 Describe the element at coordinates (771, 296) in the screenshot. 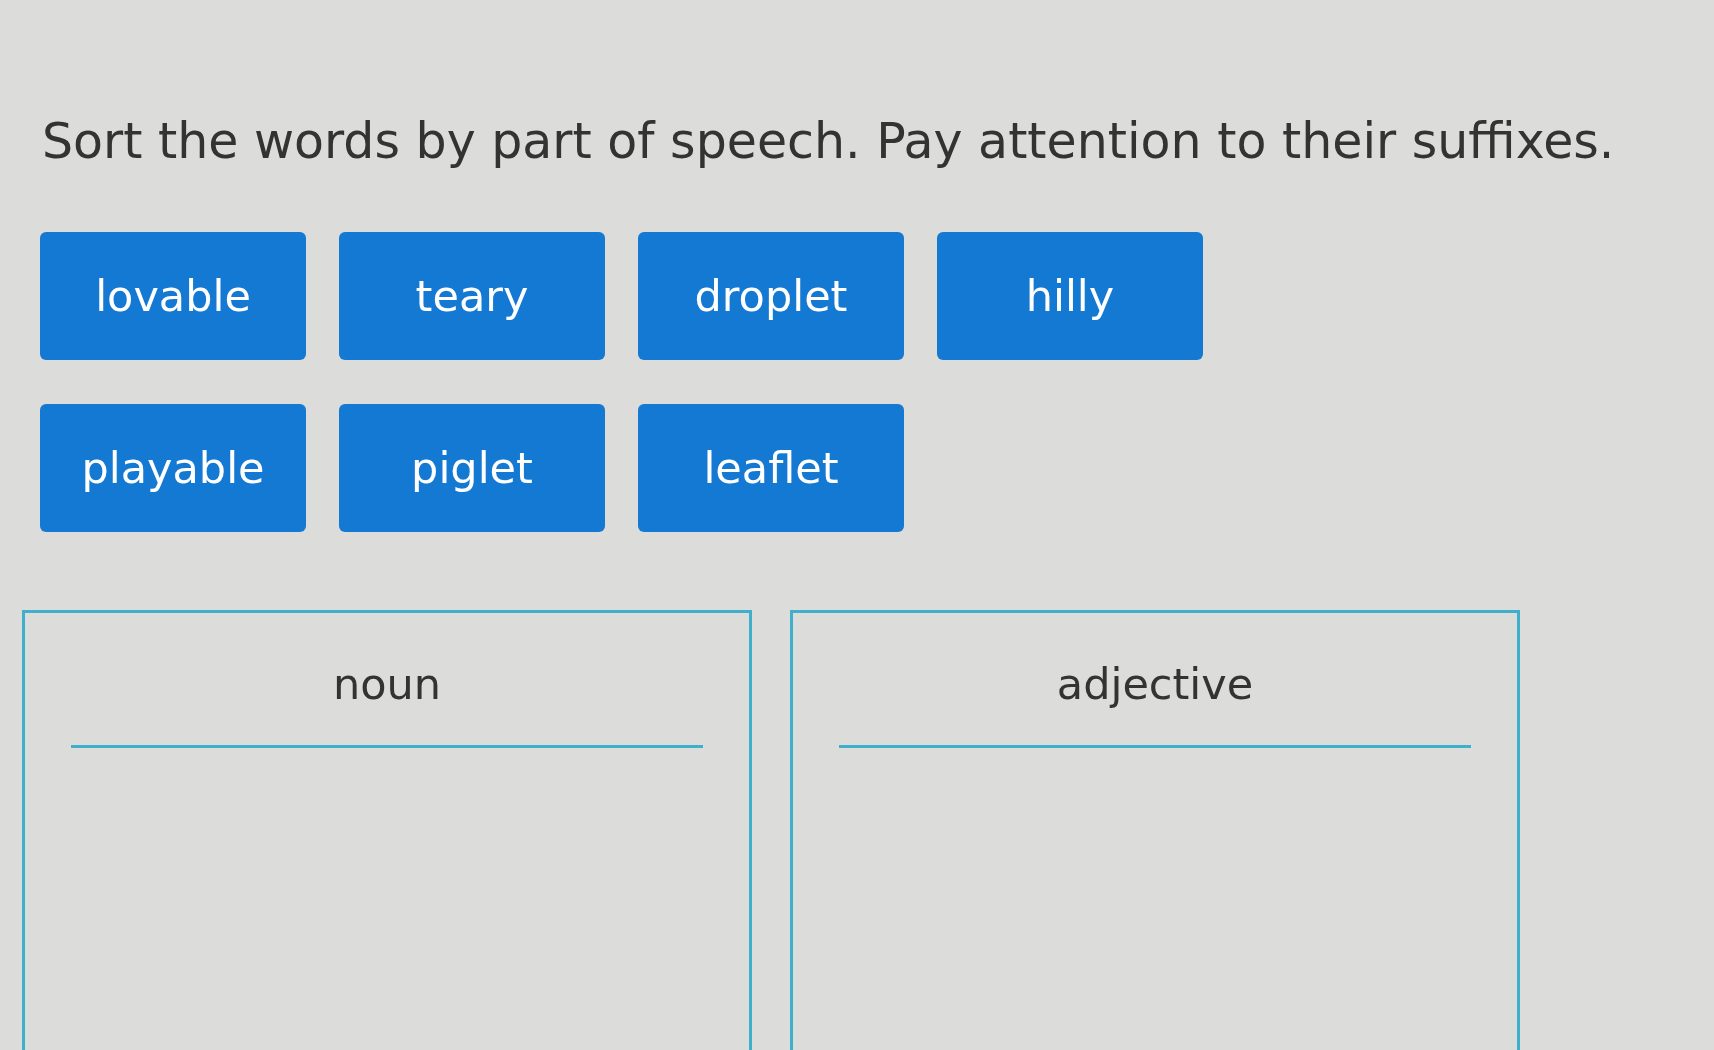

I see `word-tile: droplet` at that location.